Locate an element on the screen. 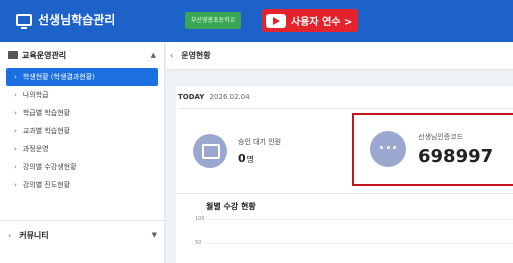 The image size is (513, 263). sidebar-item-label: 강의별 수강생현황 is located at coordinates (49, 167).